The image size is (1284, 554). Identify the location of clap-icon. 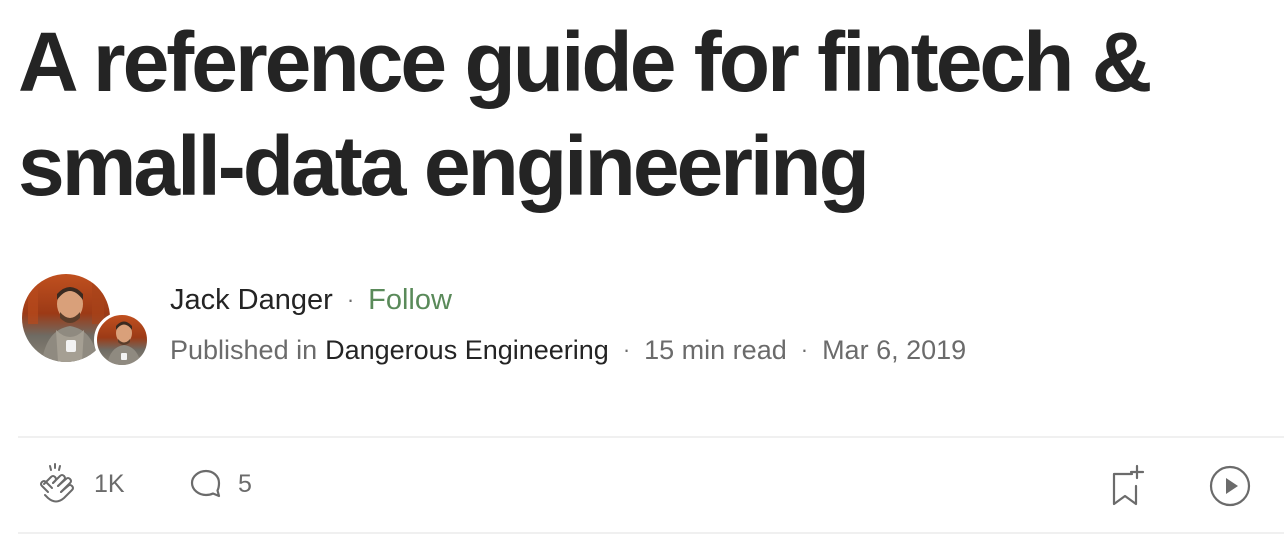
(58, 484).